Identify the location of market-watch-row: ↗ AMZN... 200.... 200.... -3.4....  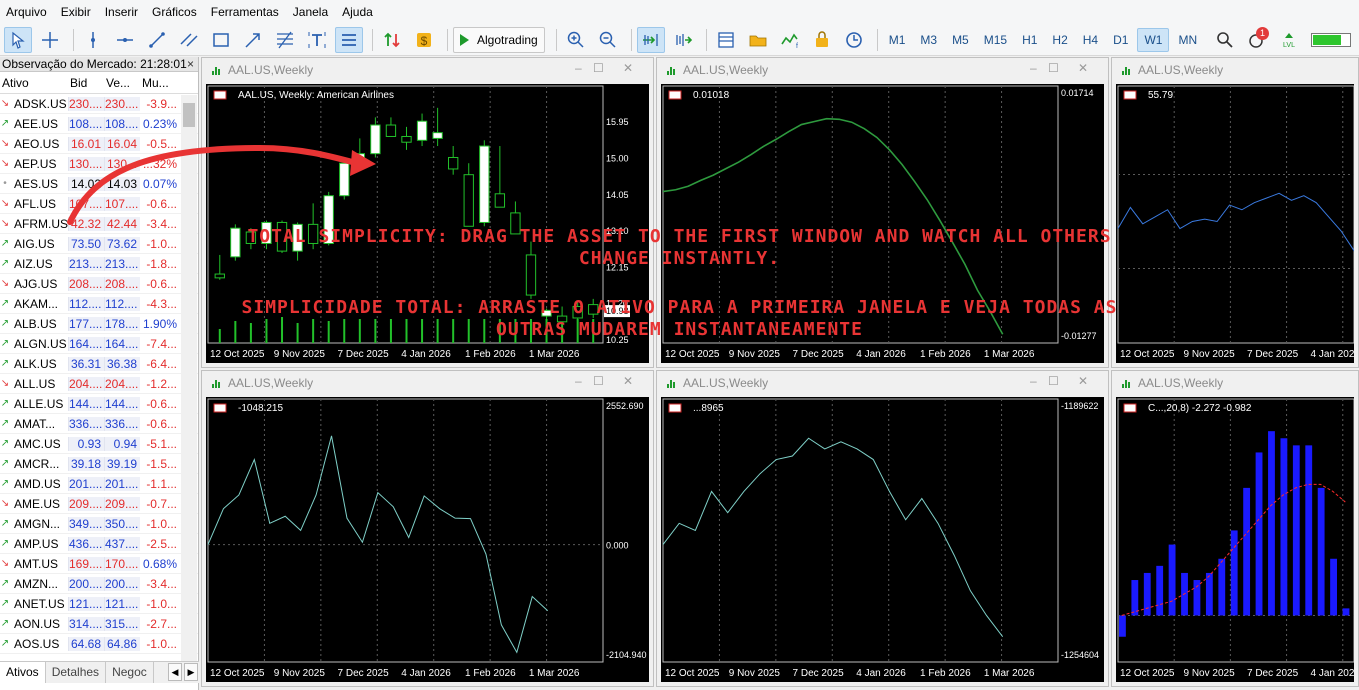
(99, 584).